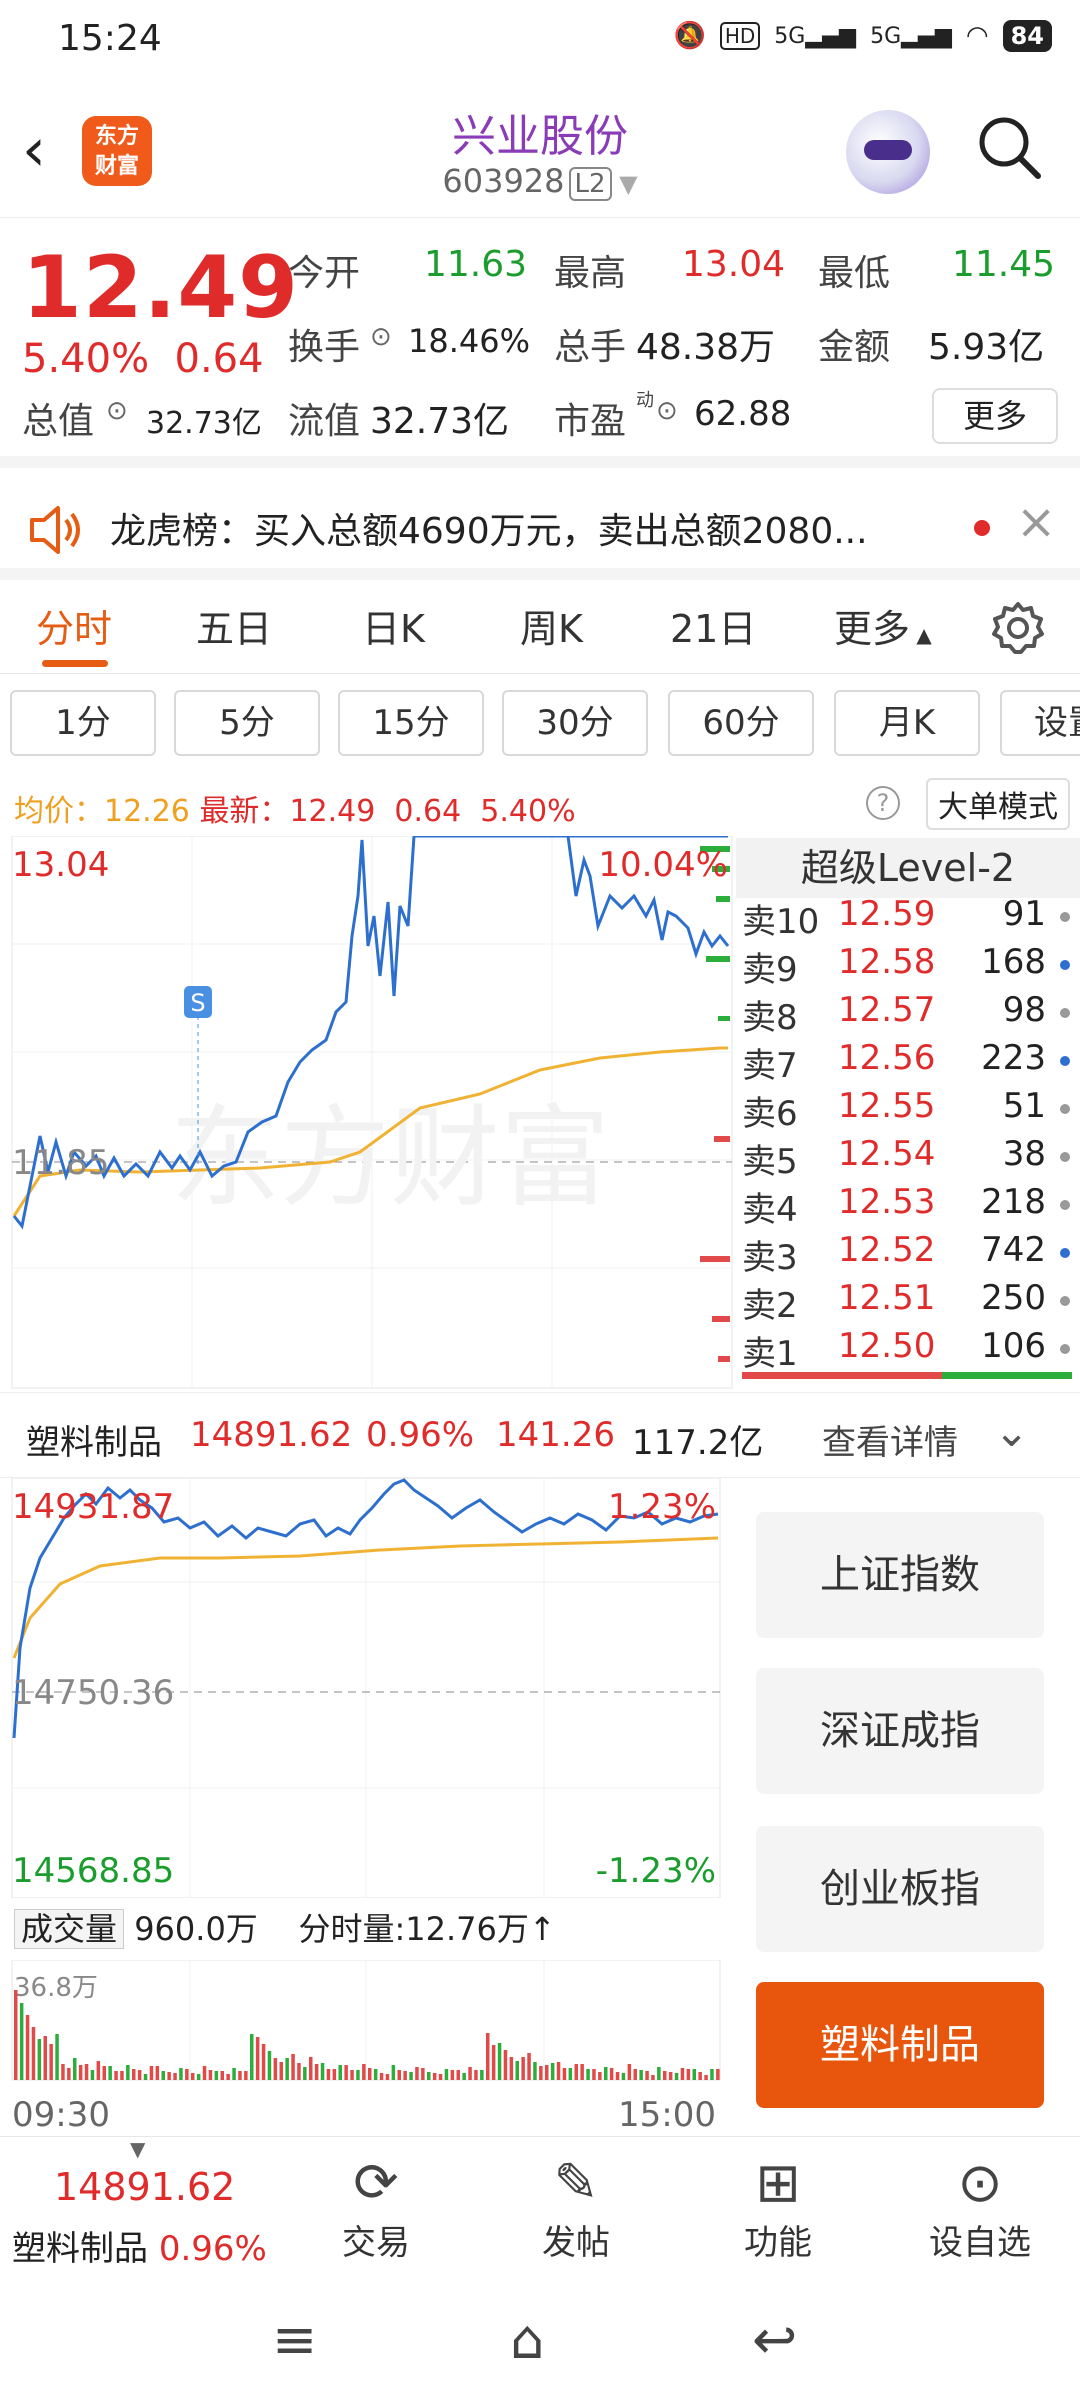 This screenshot has width=1080, height=2400. What do you see at coordinates (774, 2339) in the screenshot?
I see `back-nav-icon: ↩` at bounding box center [774, 2339].